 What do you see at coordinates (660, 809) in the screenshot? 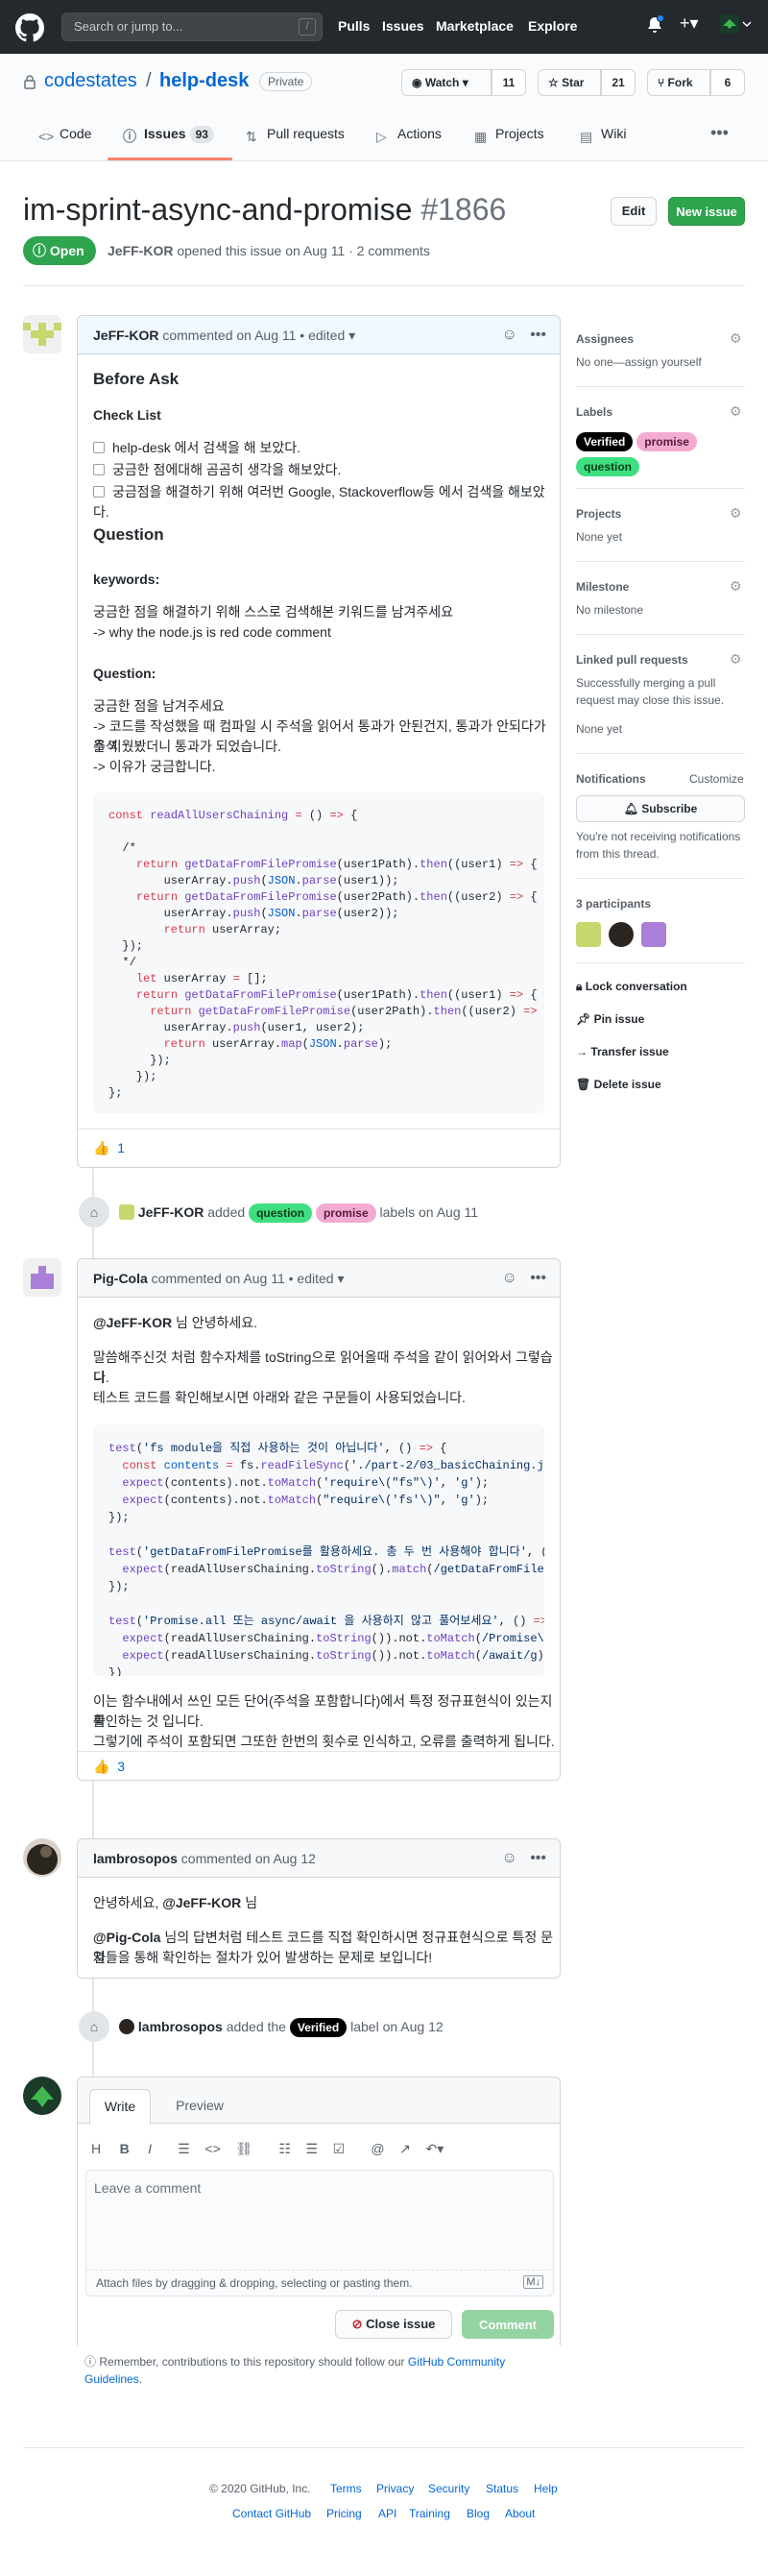
I see `subscribe-button: 🔔︎ Subscribe` at bounding box center [660, 809].